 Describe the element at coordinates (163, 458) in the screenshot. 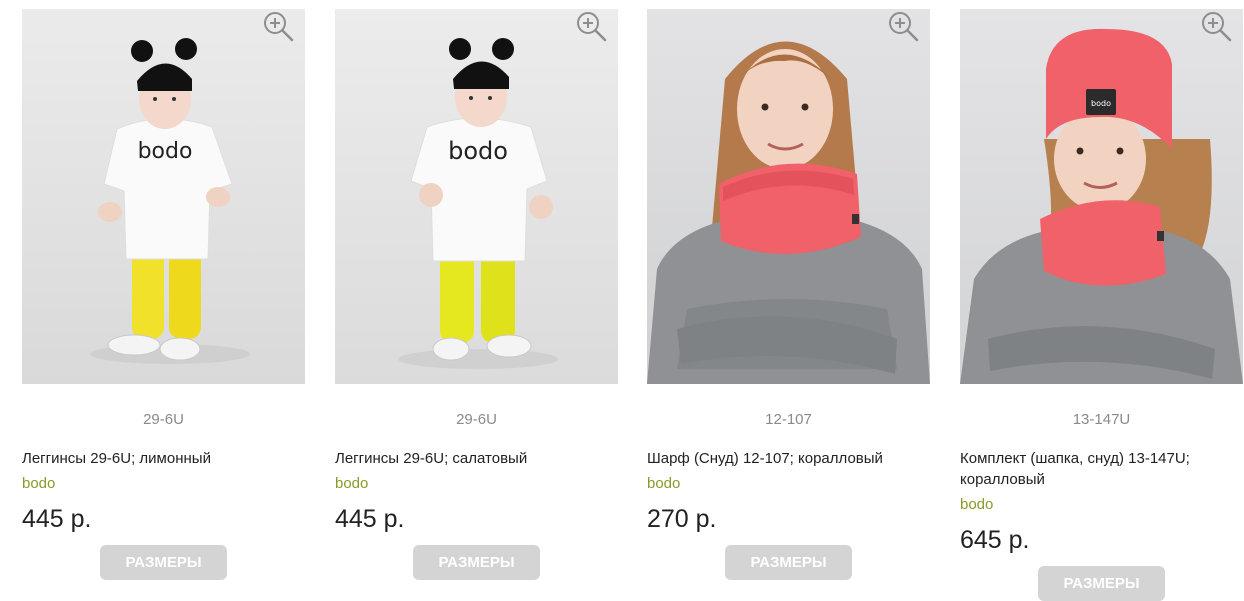

I see `product-name: Леггинсы 29-6U; лимонный` at that location.